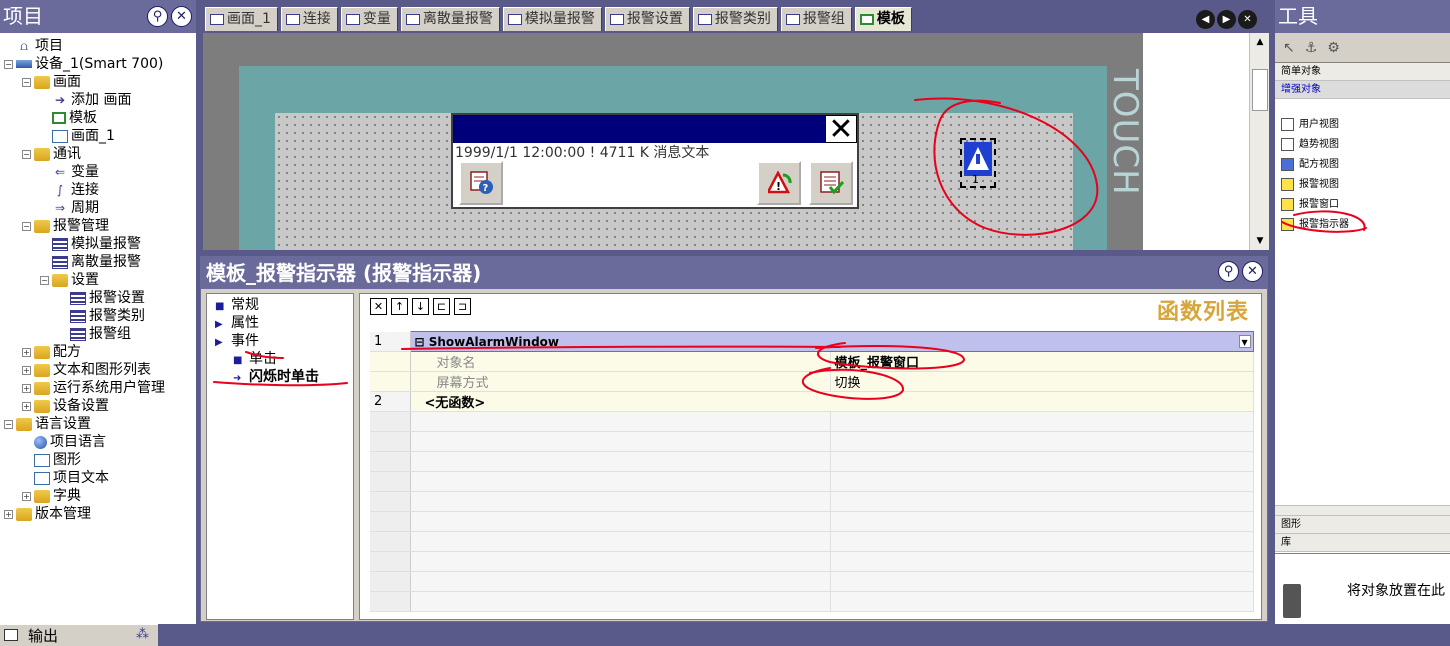  I want to click on function-dropdown-icon: ▼, so click(1244, 341).